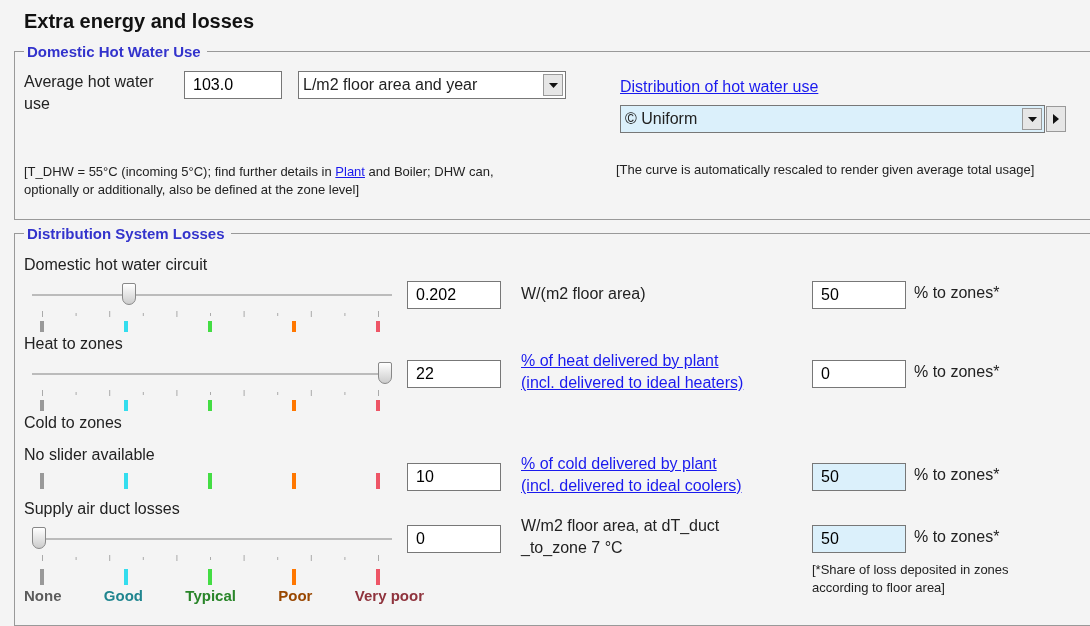  What do you see at coordinates (295, 596) in the screenshot?
I see `rating-label: Poor` at bounding box center [295, 596].